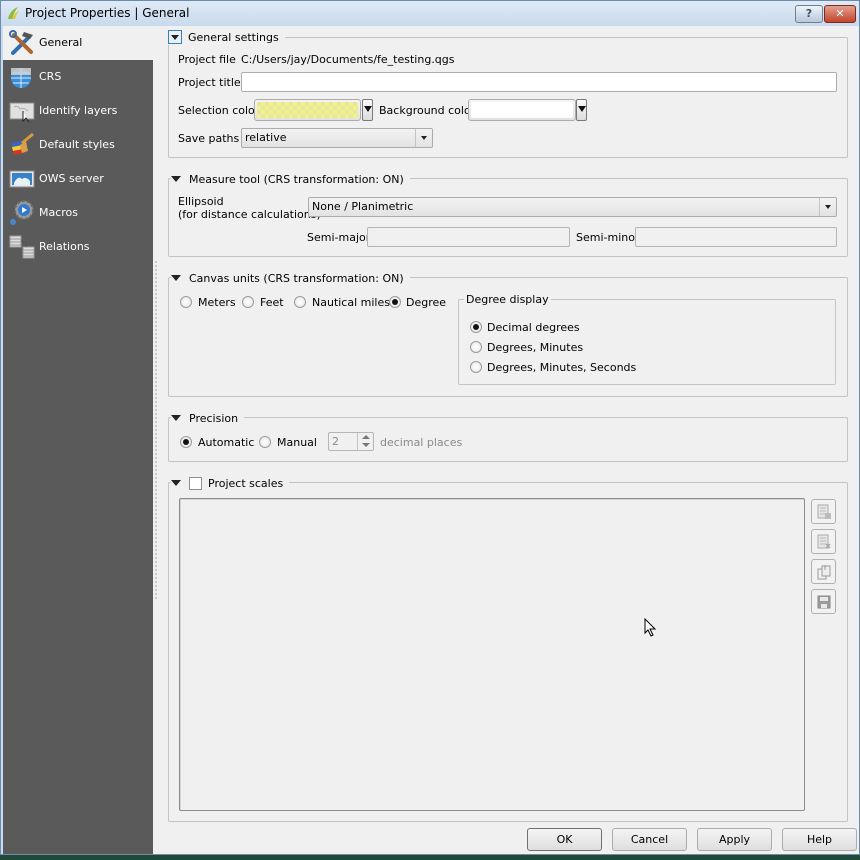  What do you see at coordinates (507, 299) in the screenshot?
I see `degree-display-title: Degree display` at bounding box center [507, 299].